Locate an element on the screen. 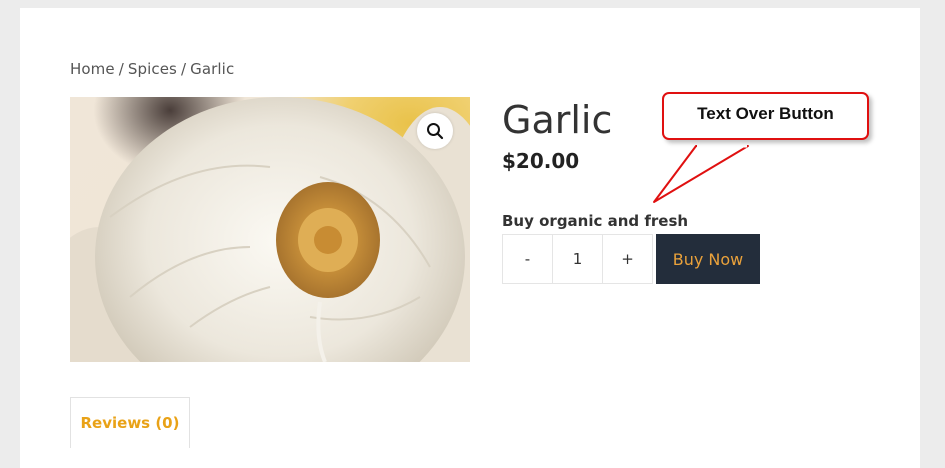  product-price: $20.00 is located at coordinates (541, 161).